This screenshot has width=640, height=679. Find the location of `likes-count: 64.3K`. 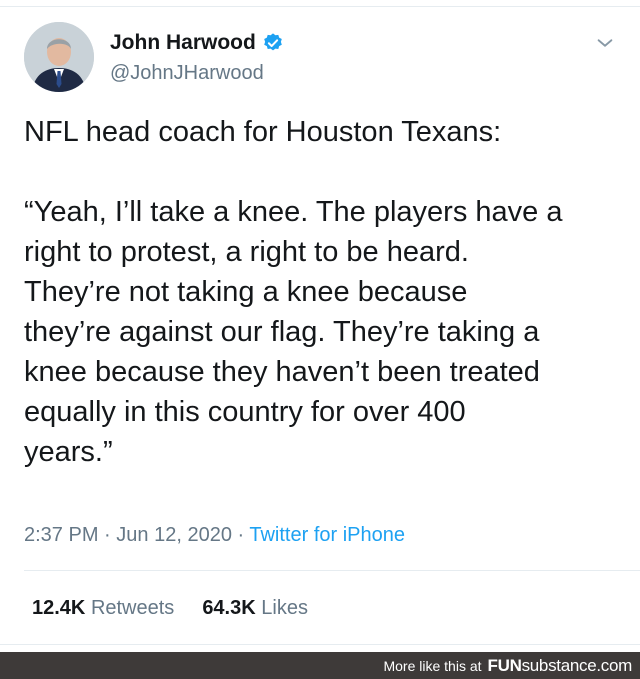

likes-count: 64.3K is located at coordinates (229, 608).